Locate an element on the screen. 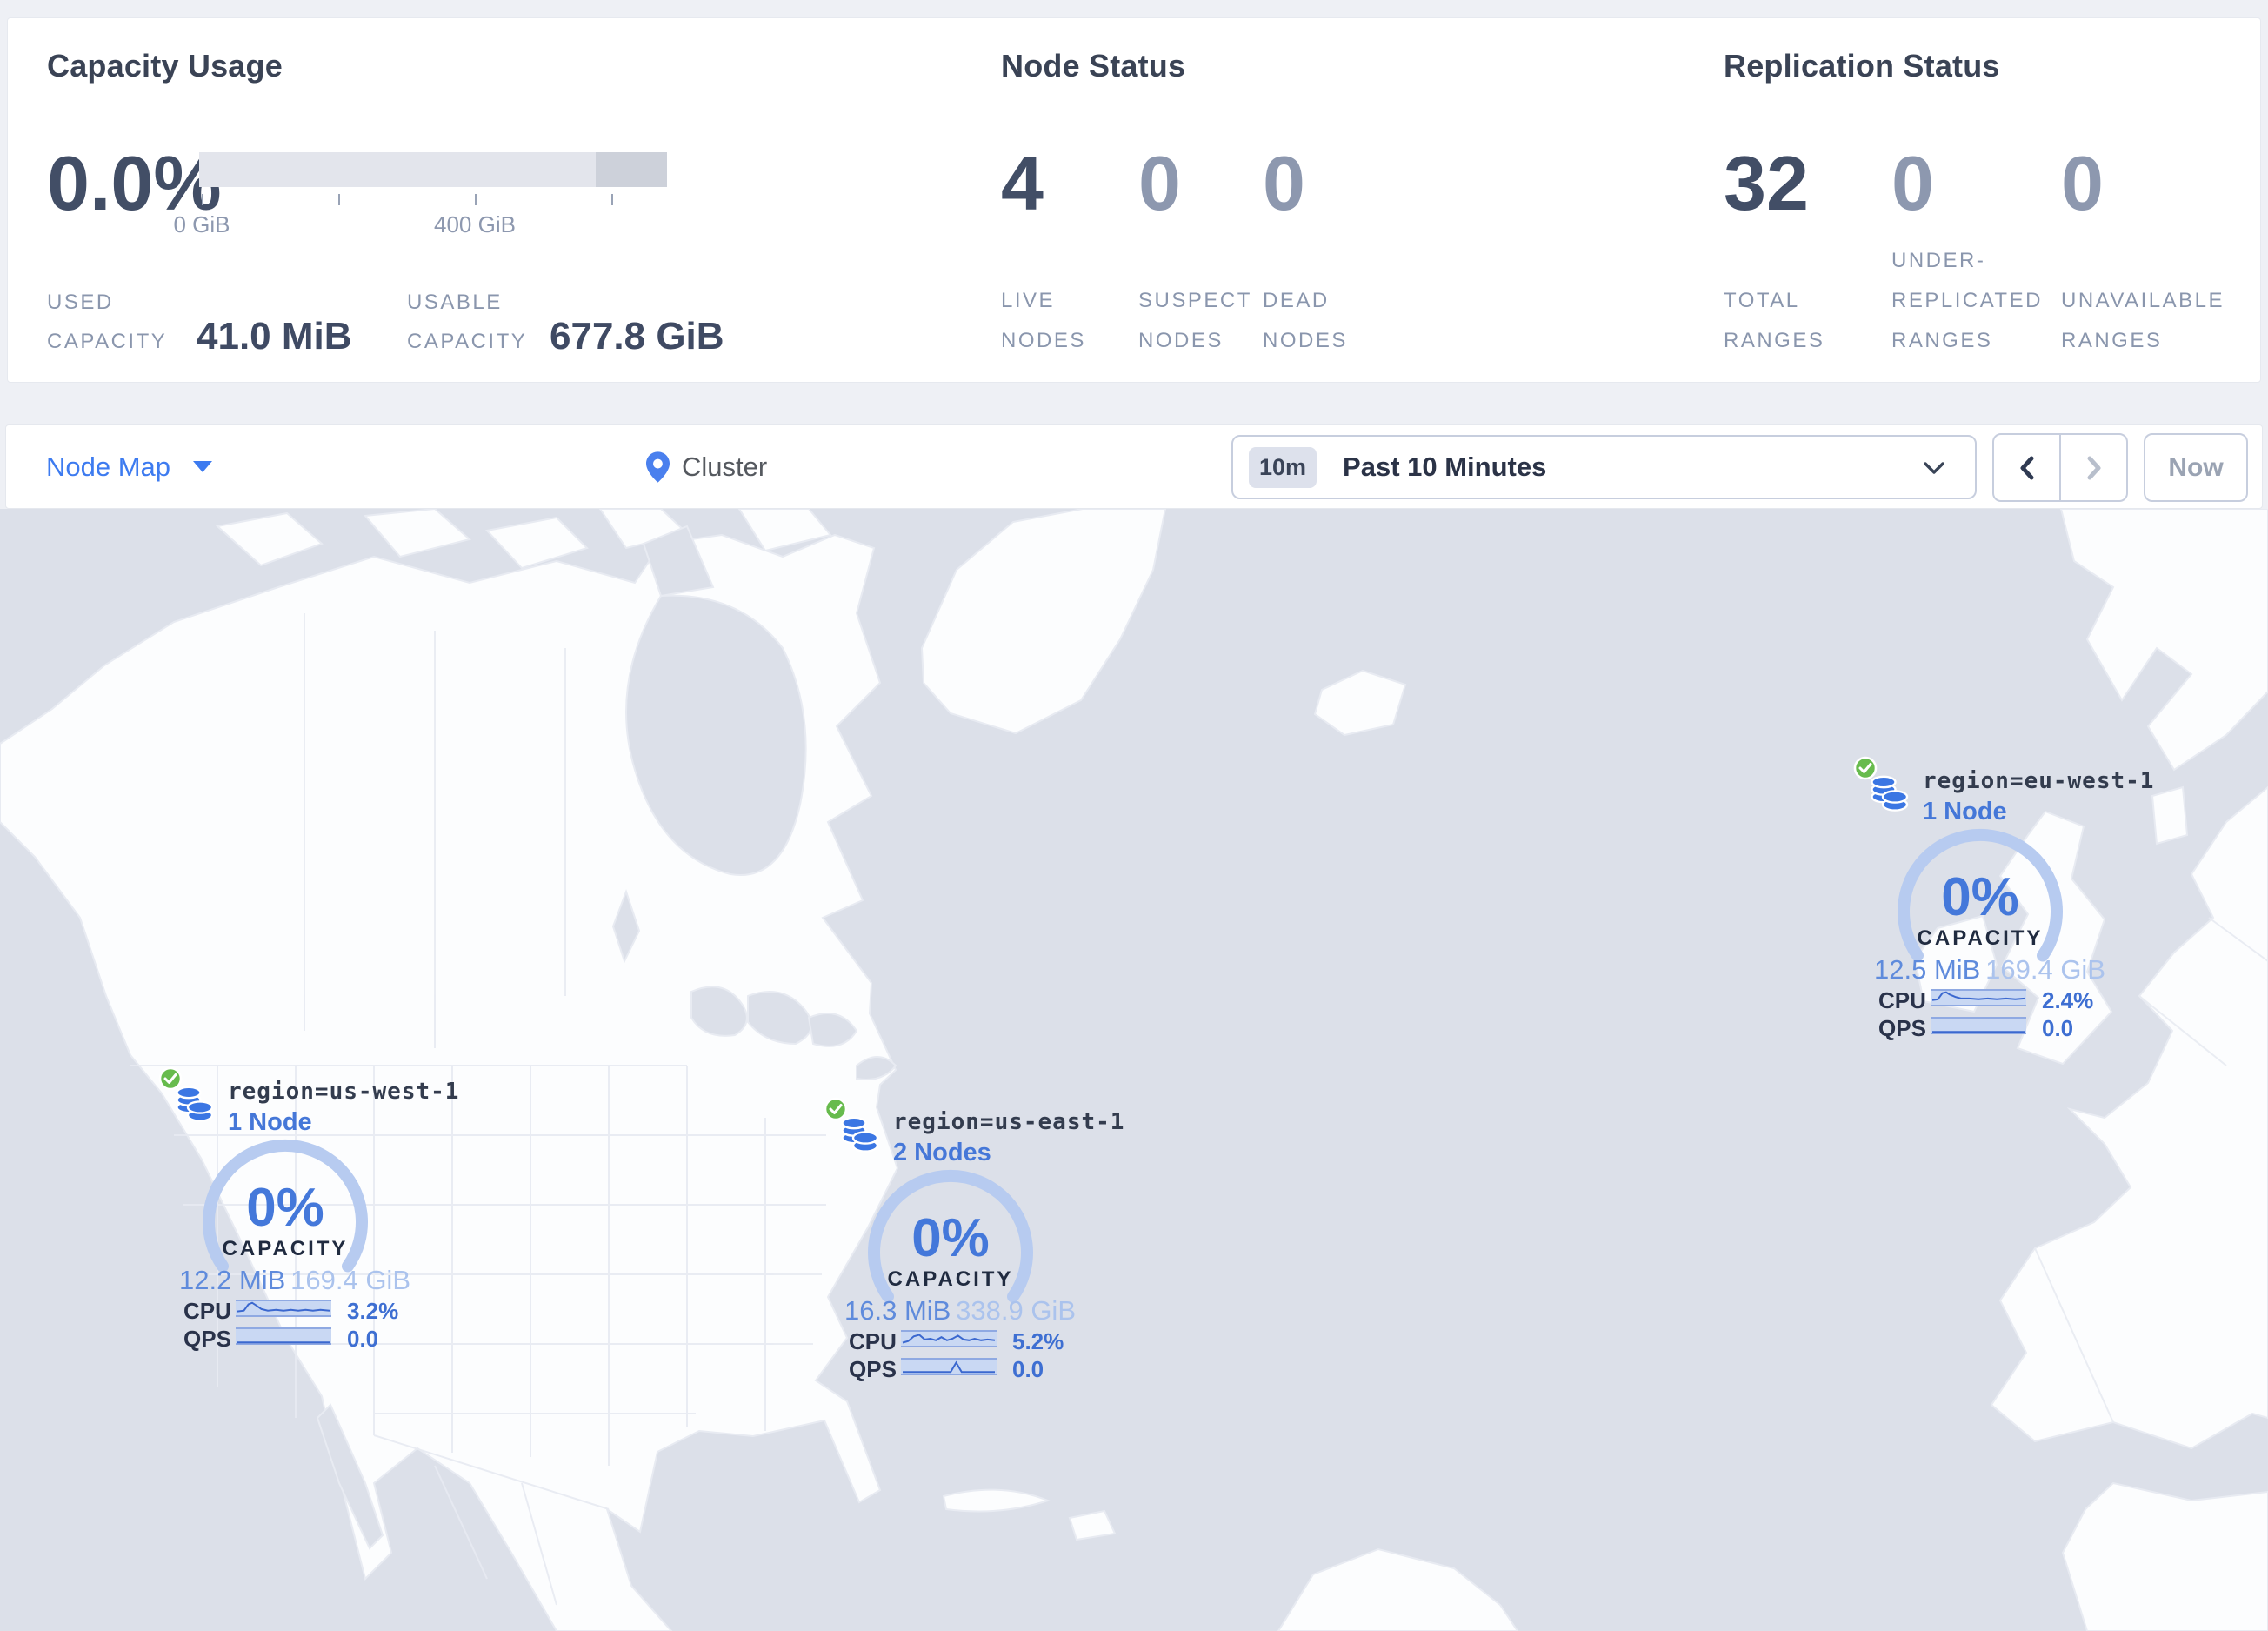 This screenshot has width=2268, height=1631. cpu-metric-row: CPU 5.2% is located at coordinates (970, 1341).